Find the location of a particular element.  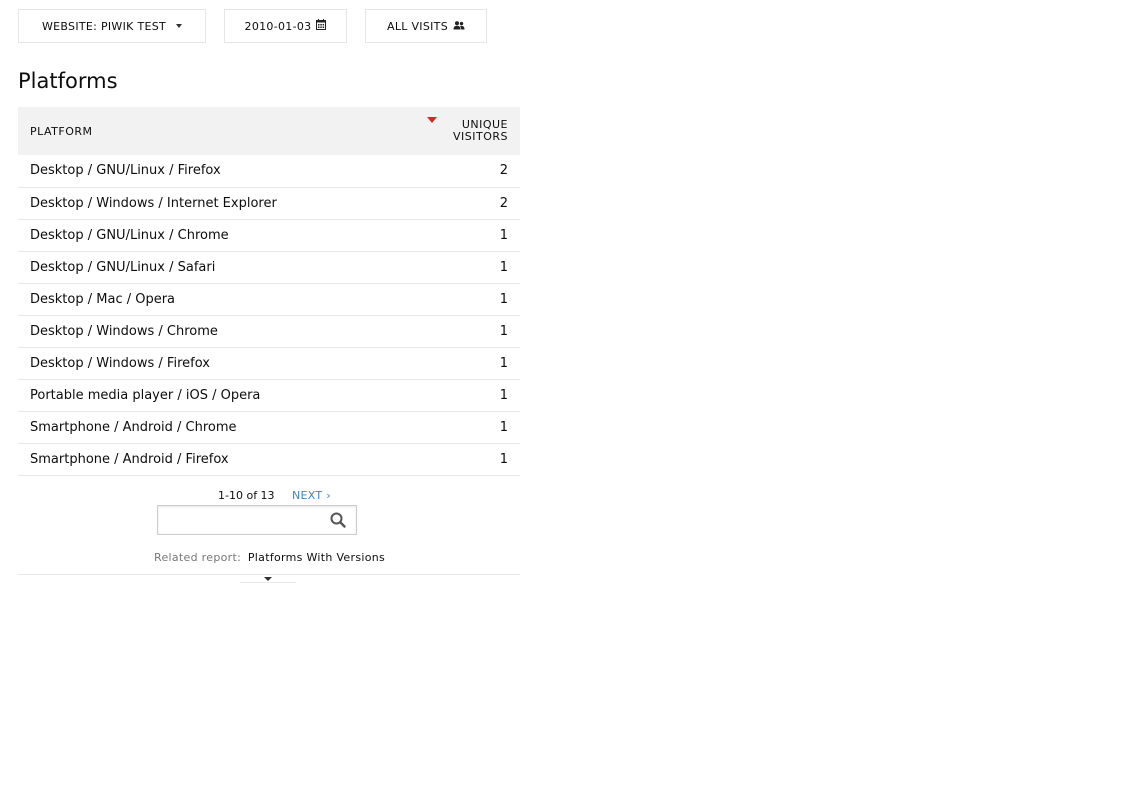

users-icon is located at coordinates (459, 26).